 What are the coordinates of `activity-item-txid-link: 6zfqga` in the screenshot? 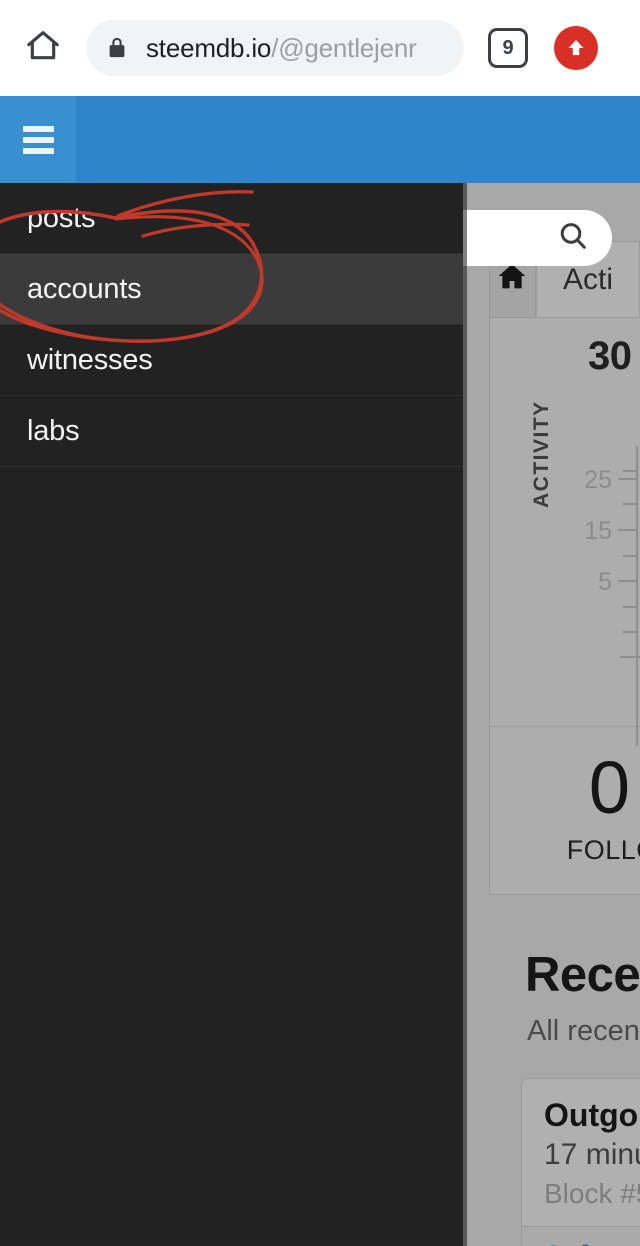 It's located at (592, 1242).